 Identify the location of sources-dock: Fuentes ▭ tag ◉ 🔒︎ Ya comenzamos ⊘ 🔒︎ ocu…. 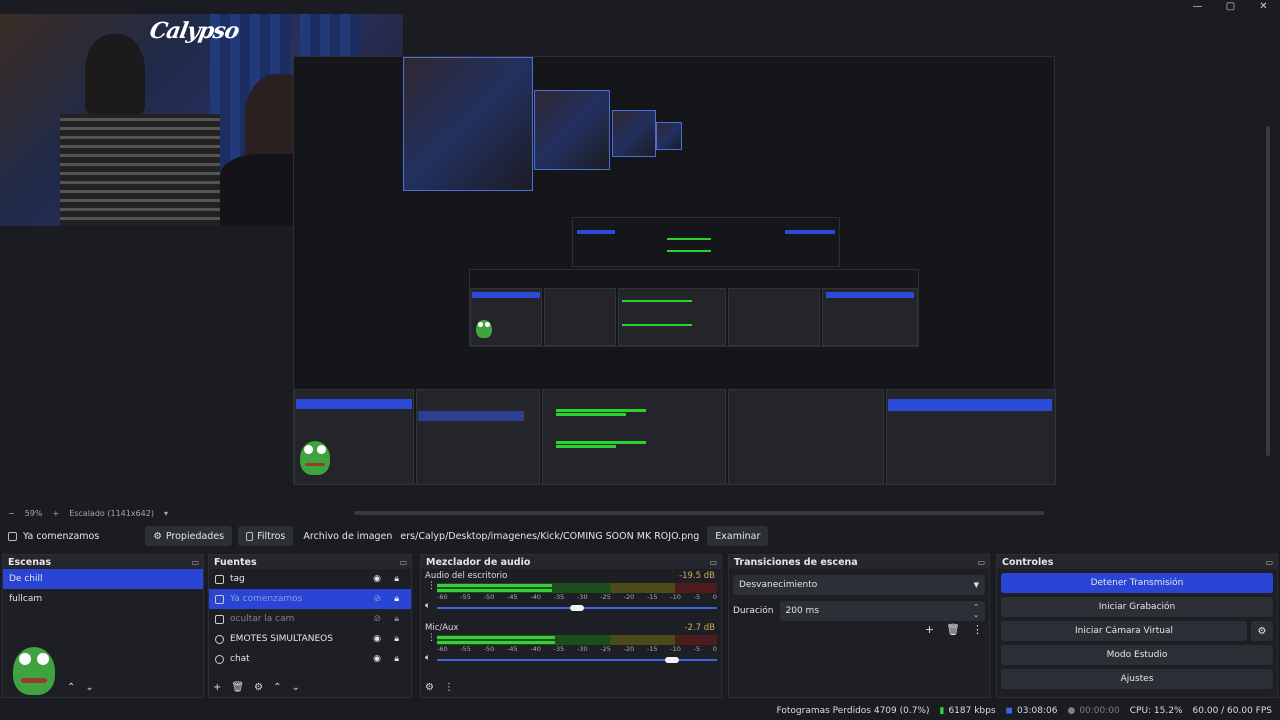
(310, 626).